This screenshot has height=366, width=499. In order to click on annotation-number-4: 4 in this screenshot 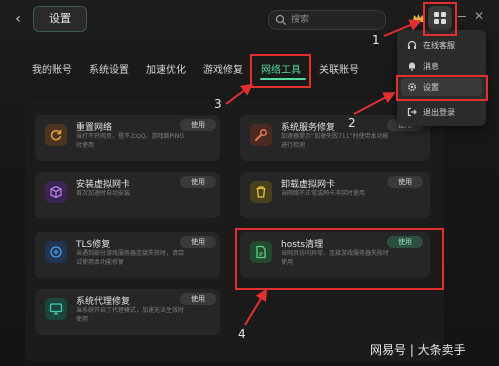, I will do `click(242, 334)`.